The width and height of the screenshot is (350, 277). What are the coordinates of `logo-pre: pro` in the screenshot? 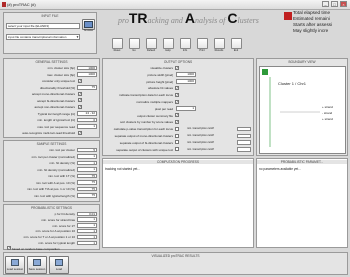 It's located at (123, 20).